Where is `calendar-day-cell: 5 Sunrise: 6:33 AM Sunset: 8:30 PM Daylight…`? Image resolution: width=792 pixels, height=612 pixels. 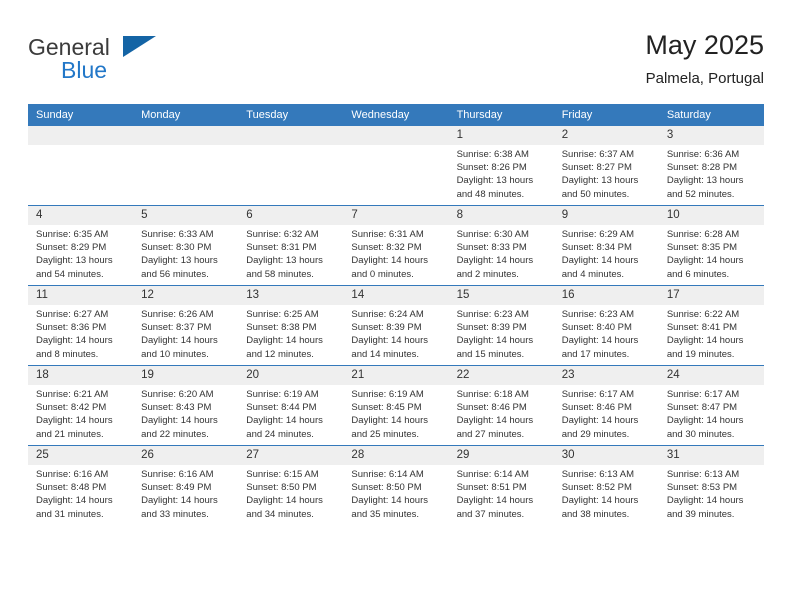 calendar-day-cell: 5 Sunrise: 6:33 AM Sunset: 8:30 PM Daylight… is located at coordinates (186, 245).